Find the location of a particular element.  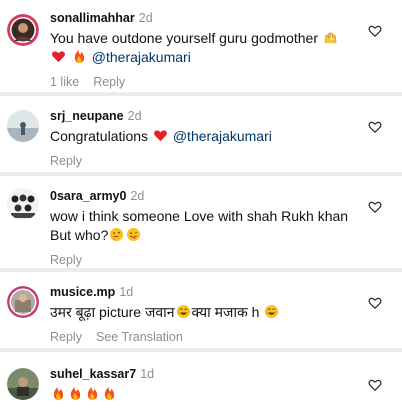

comment-item: suhel_kassar7 1d is located at coordinates (201, 380).